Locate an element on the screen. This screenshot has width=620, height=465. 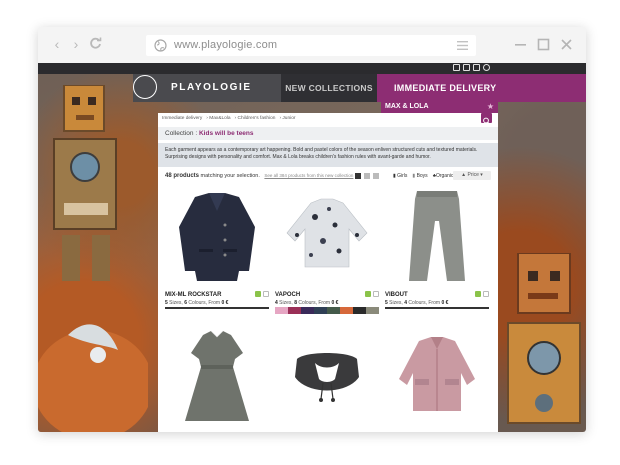
product-meta: 4 Sizes, 8 Colours, From 0 € is located at coordinates (306, 303).